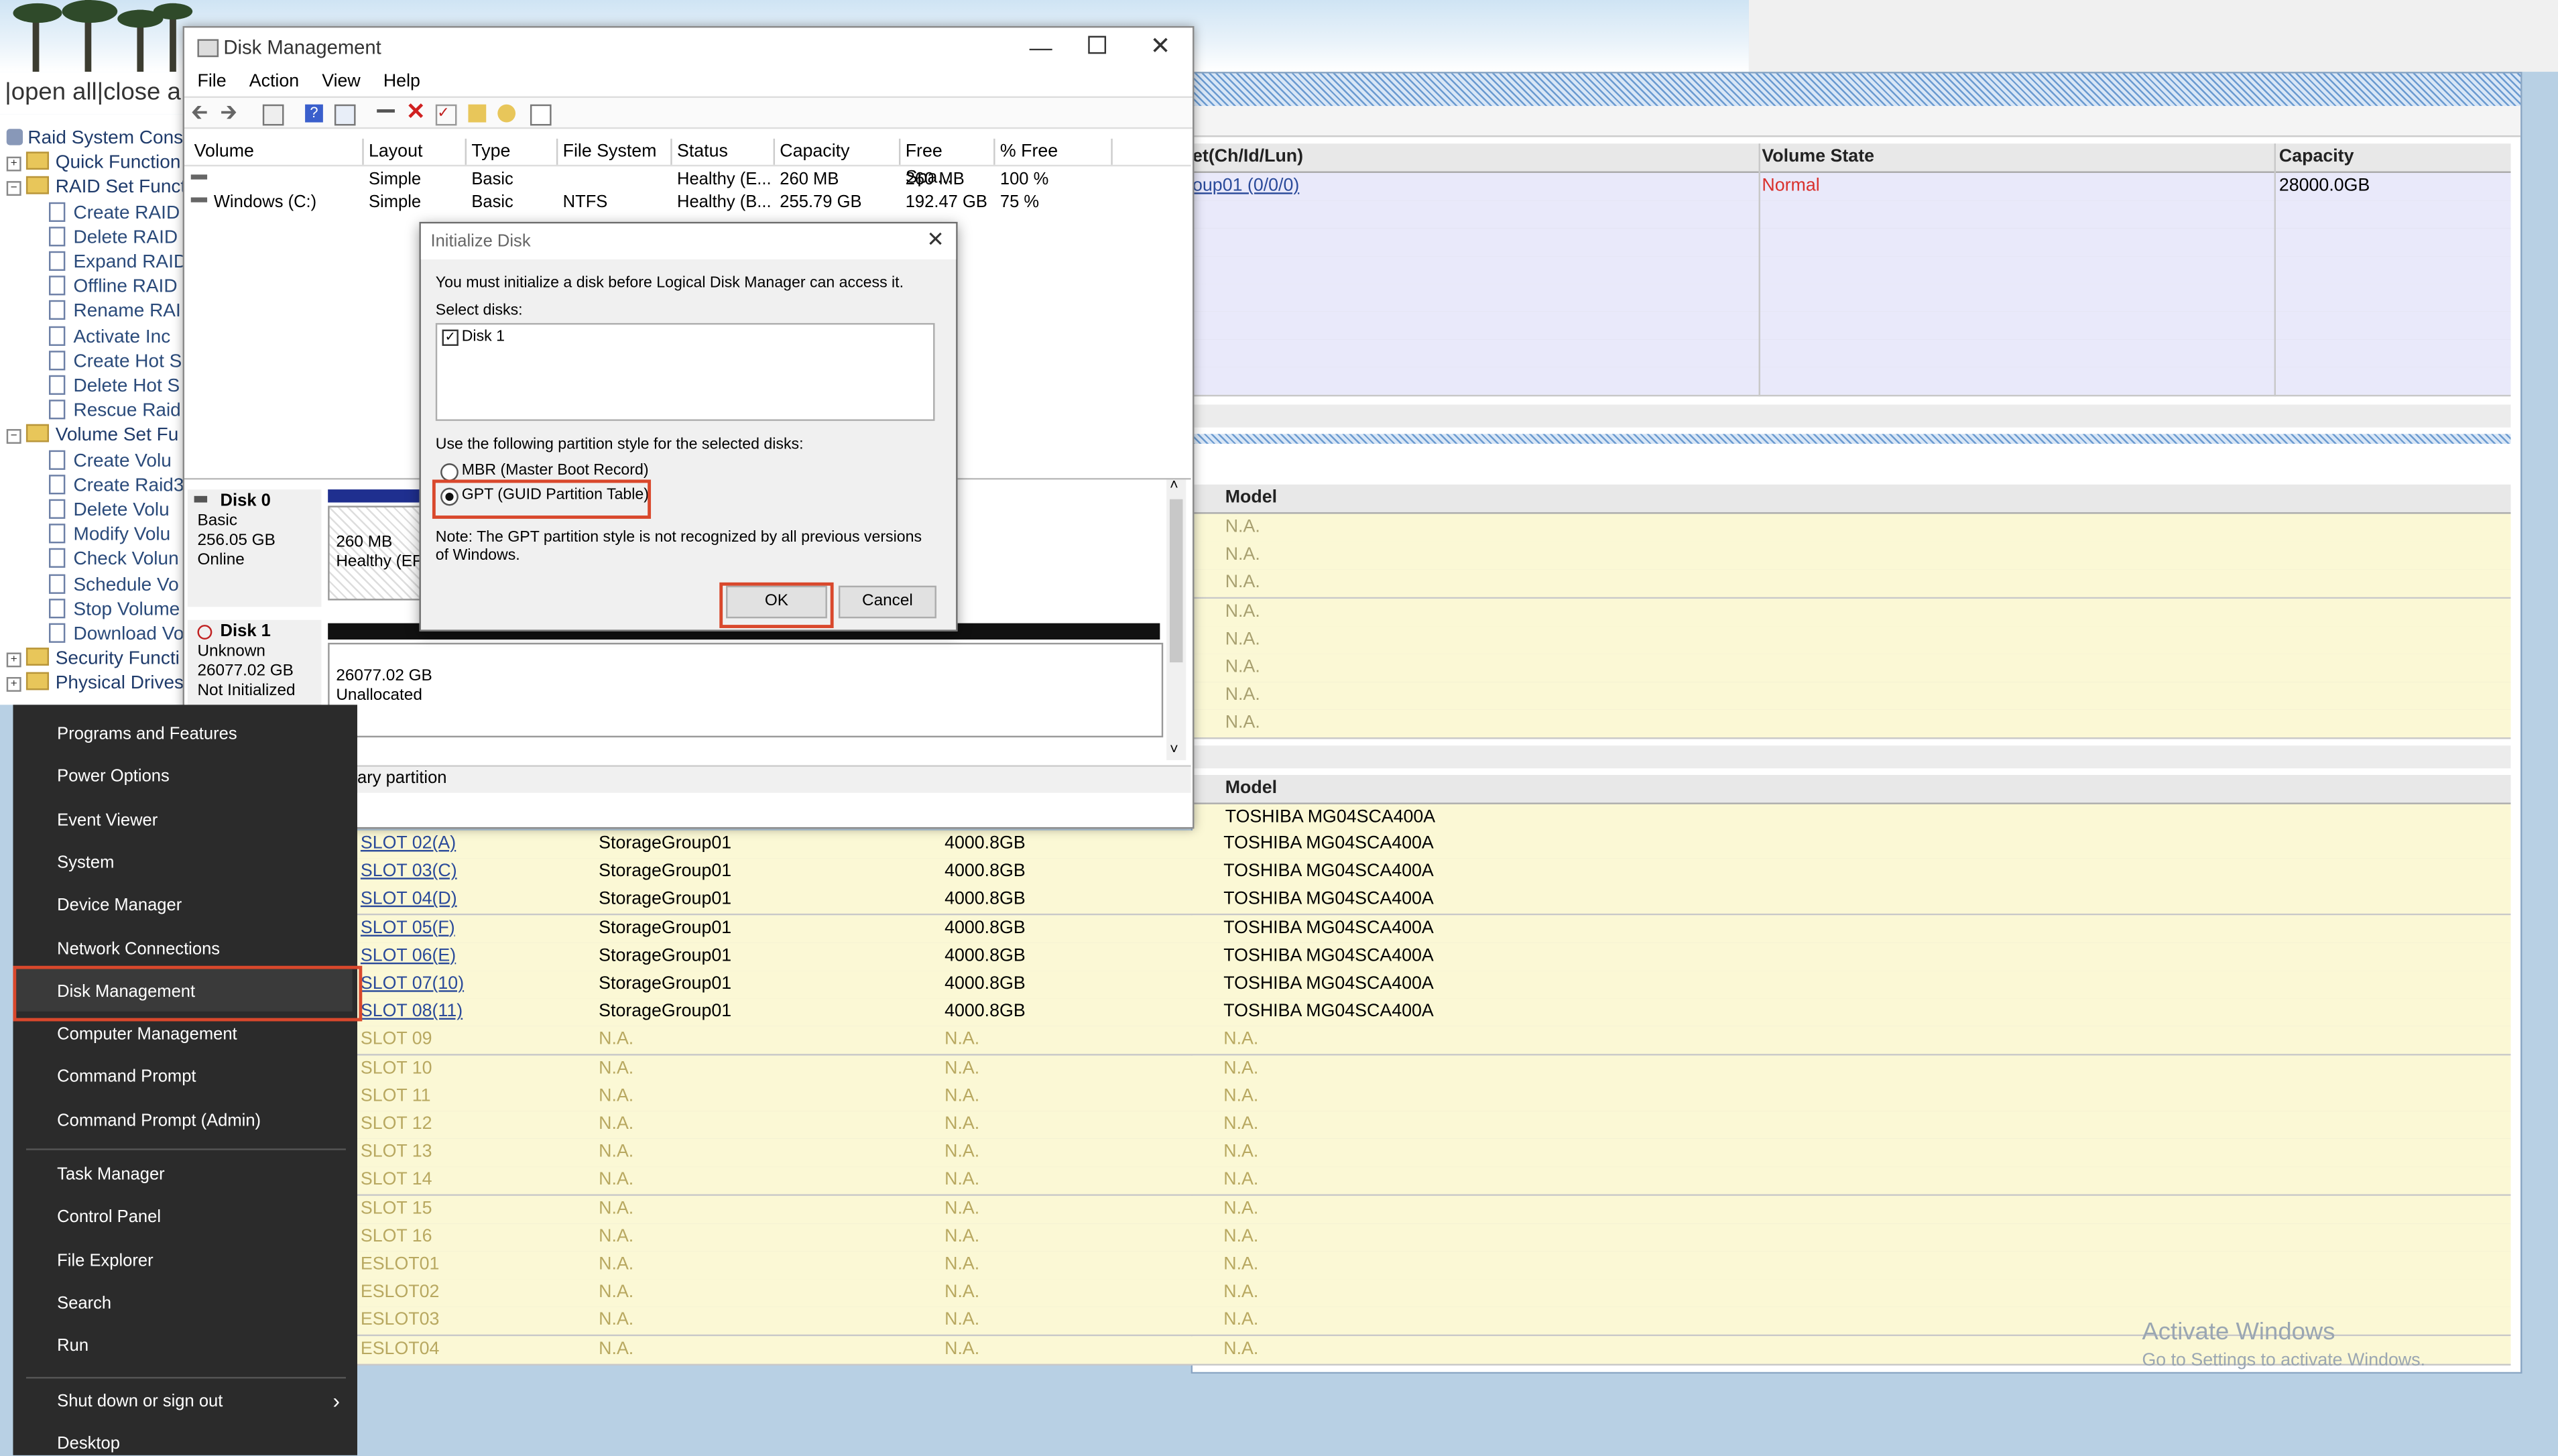 The width and height of the screenshot is (2558, 1456). What do you see at coordinates (377, 553) in the screenshot?
I see `disk0-efi-partition: 260 MB Healthy (EFI` at bounding box center [377, 553].